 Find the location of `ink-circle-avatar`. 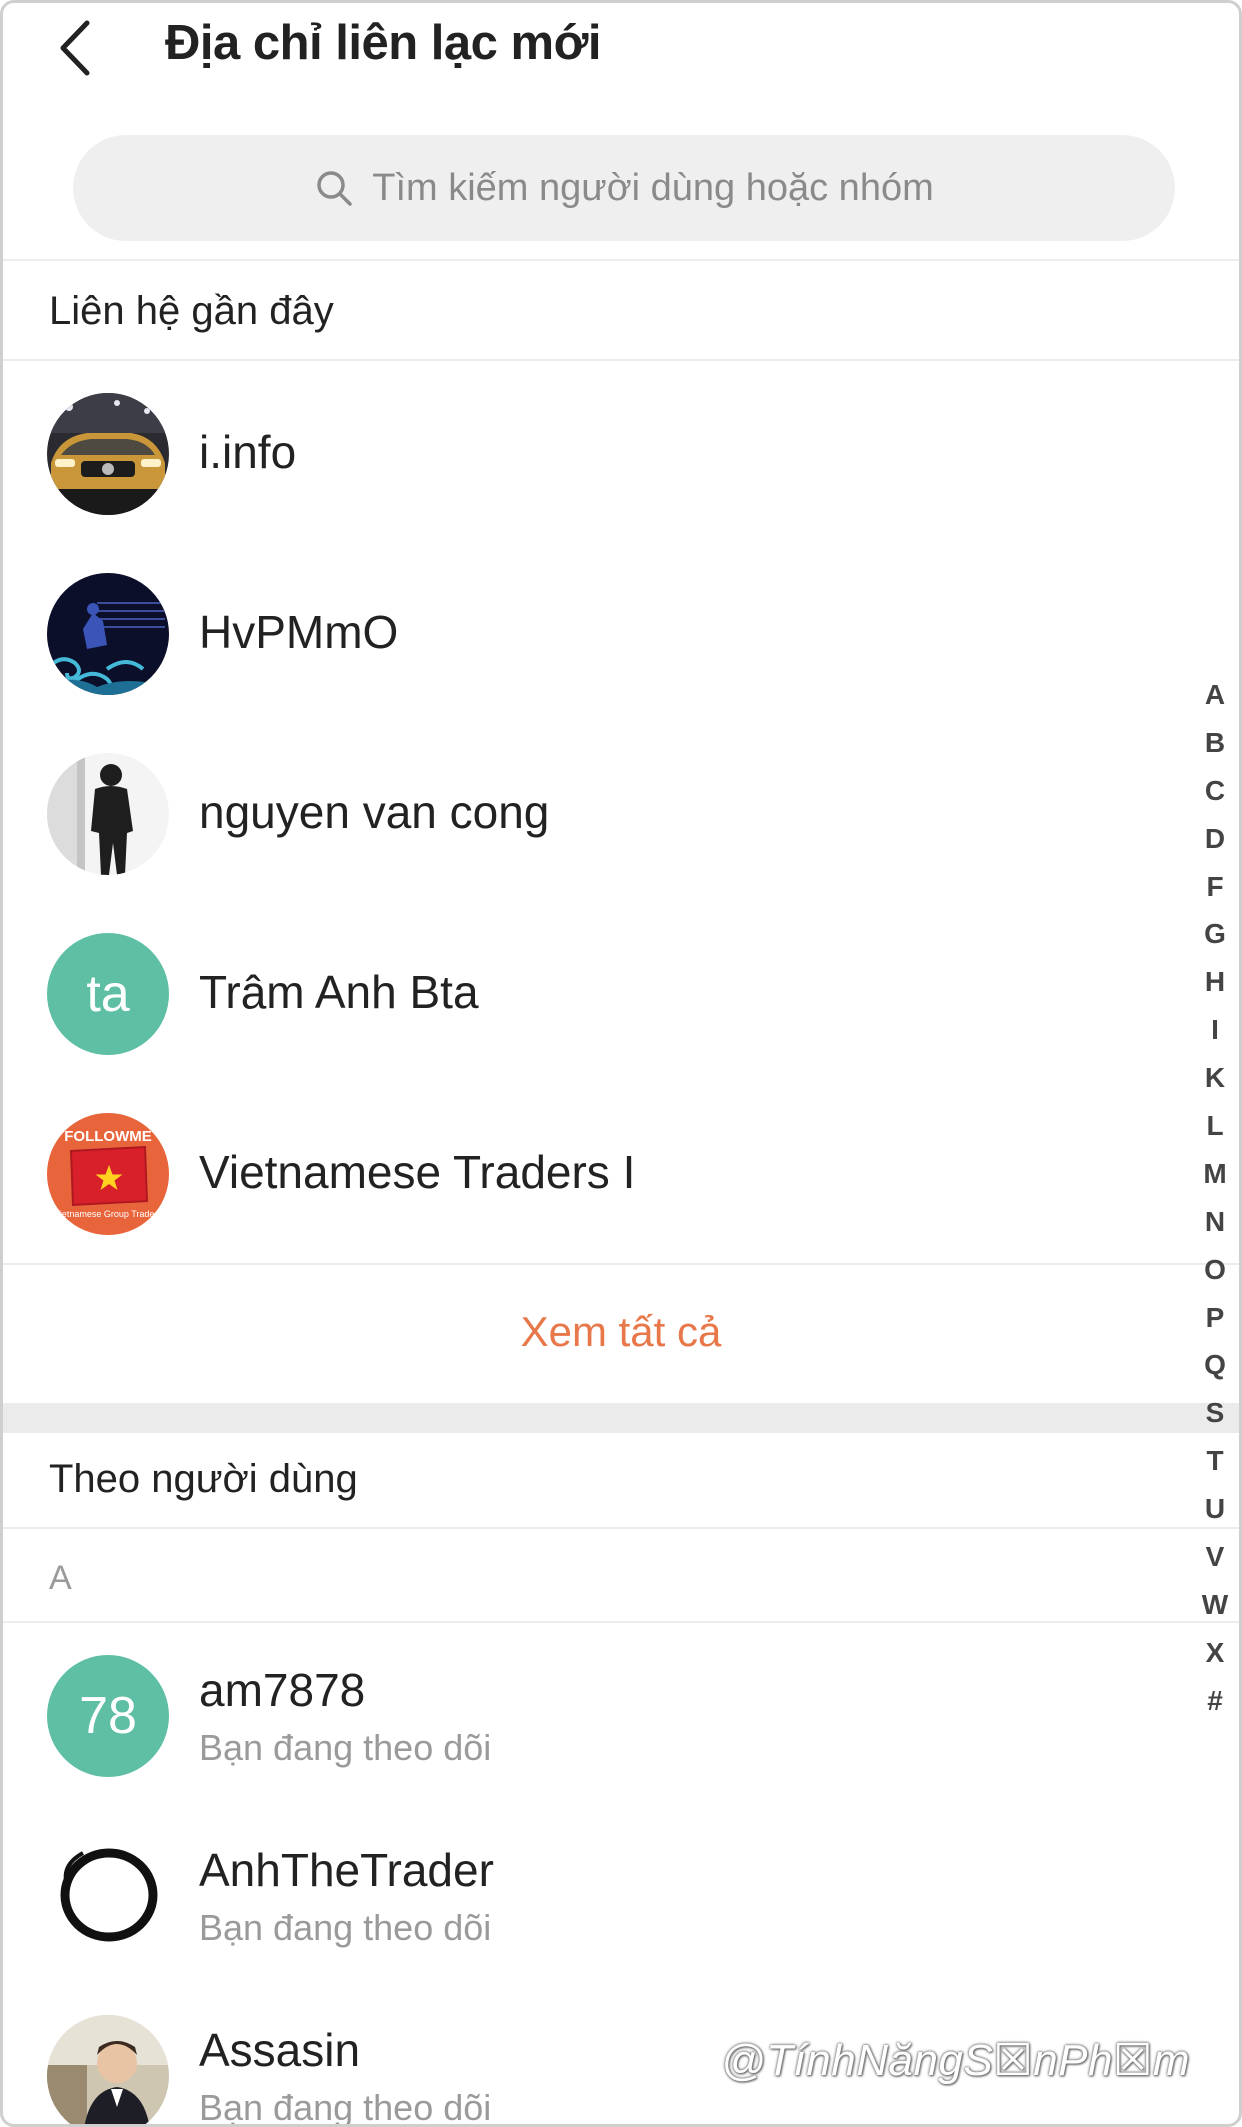

ink-circle-avatar is located at coordinates (108, 1896).